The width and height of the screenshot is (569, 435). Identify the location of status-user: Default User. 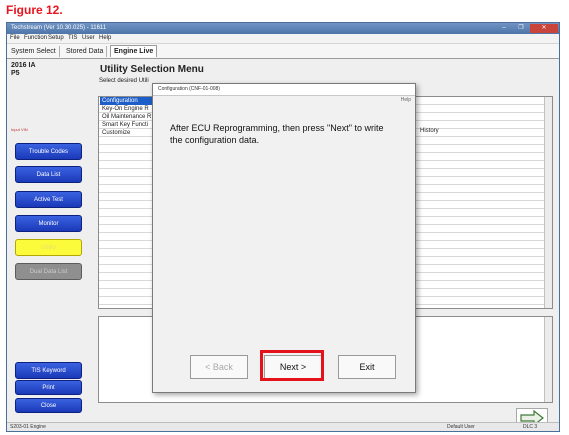
(461, 427).